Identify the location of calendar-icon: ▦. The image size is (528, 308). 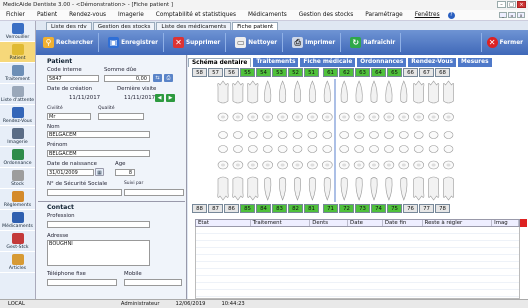
(99, 172).